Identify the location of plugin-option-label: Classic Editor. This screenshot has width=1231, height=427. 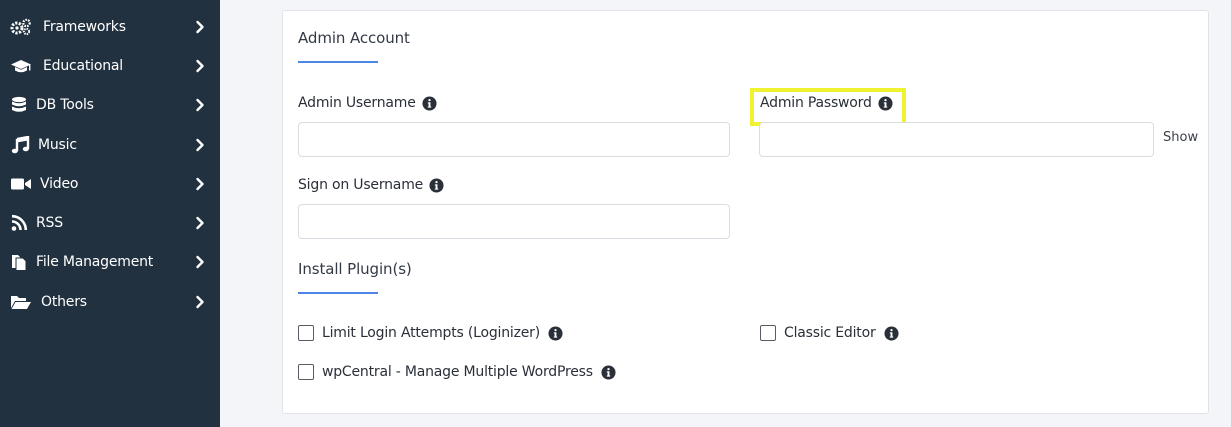
(830, 333).